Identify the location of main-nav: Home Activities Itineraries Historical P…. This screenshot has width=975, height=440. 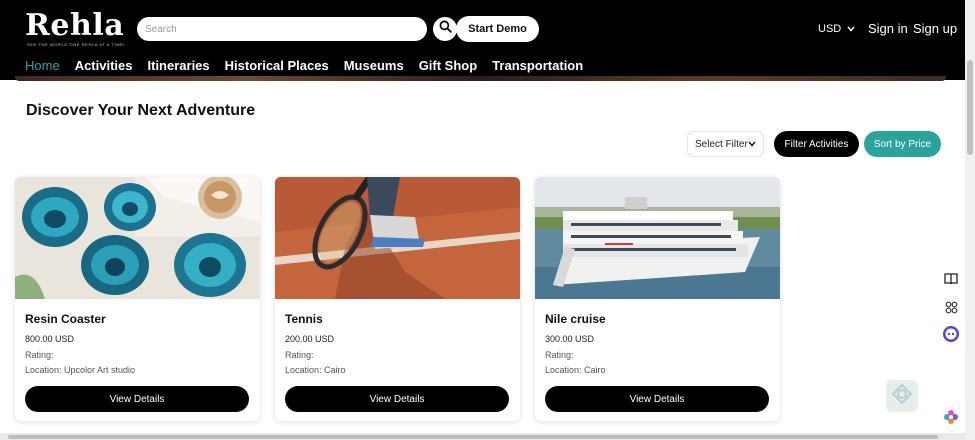
(304, 65).